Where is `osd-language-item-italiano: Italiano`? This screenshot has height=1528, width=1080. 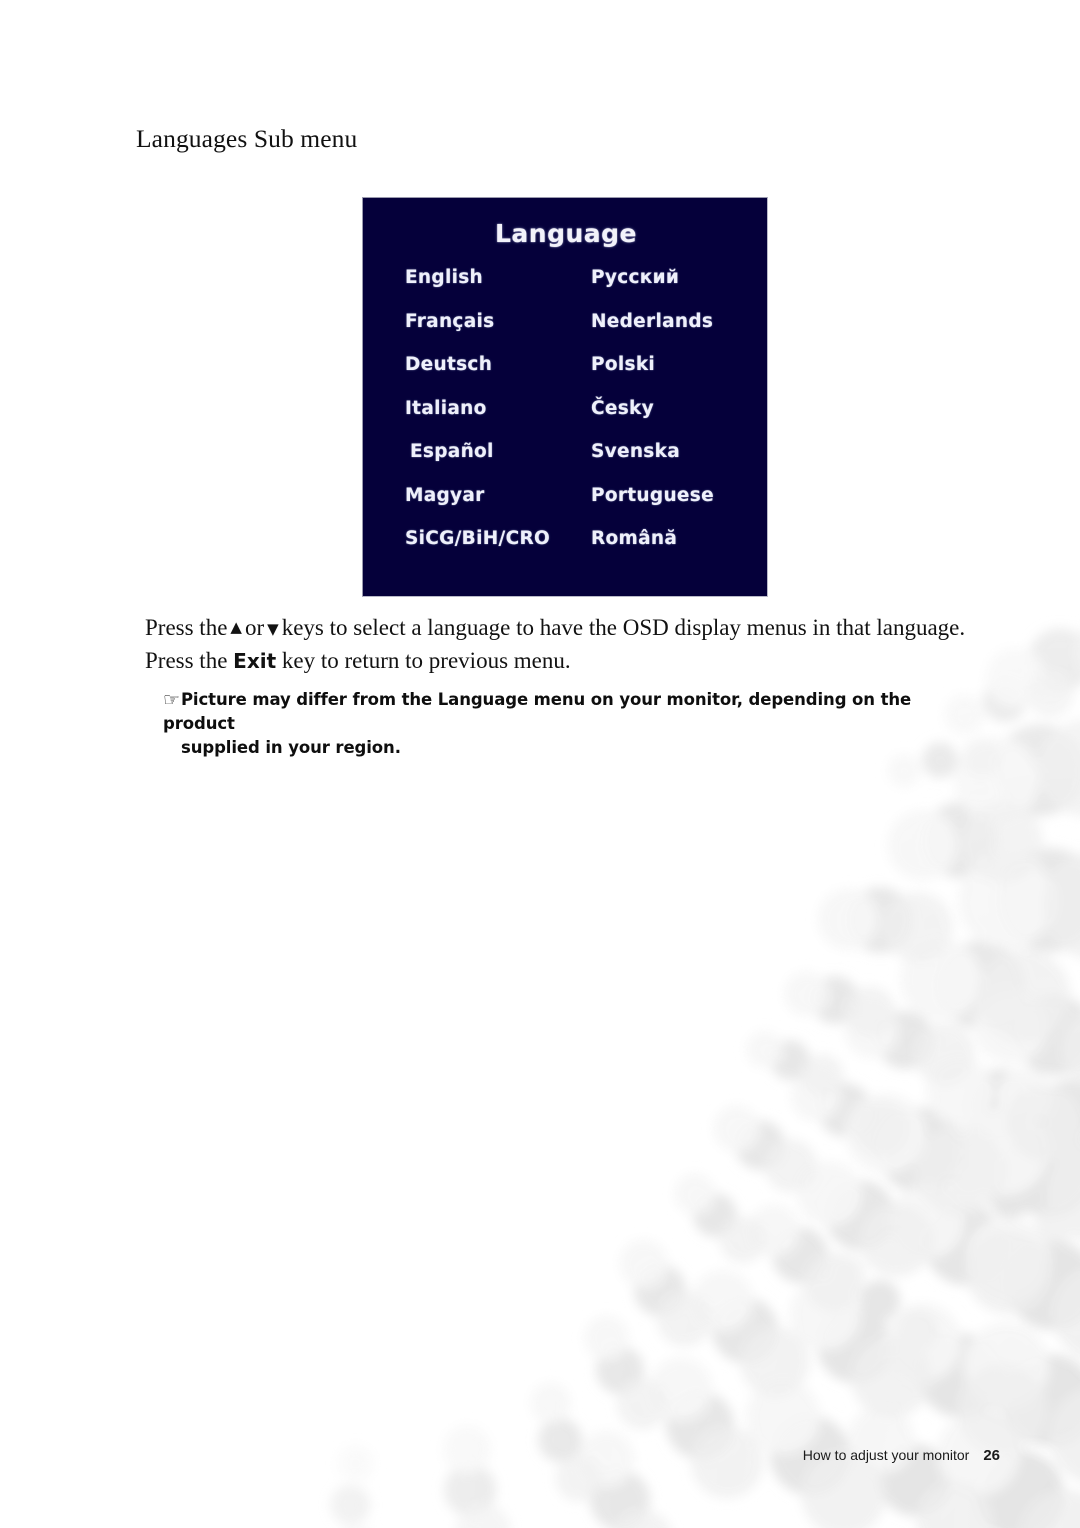
osd-language-item-italiano: Italiano is located at coordinates (495, 417).